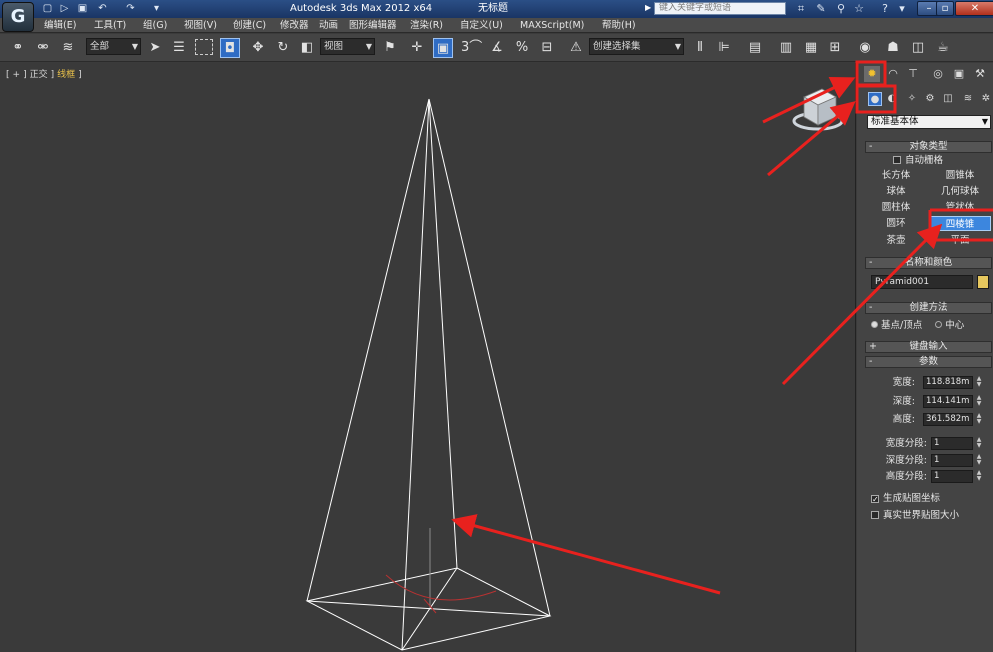 The height and width of the screenshot is (652, 993). Describe the element at coordinates (938, 74) in the screenshot. I see `motion-tab-icon: ◎` at that location.